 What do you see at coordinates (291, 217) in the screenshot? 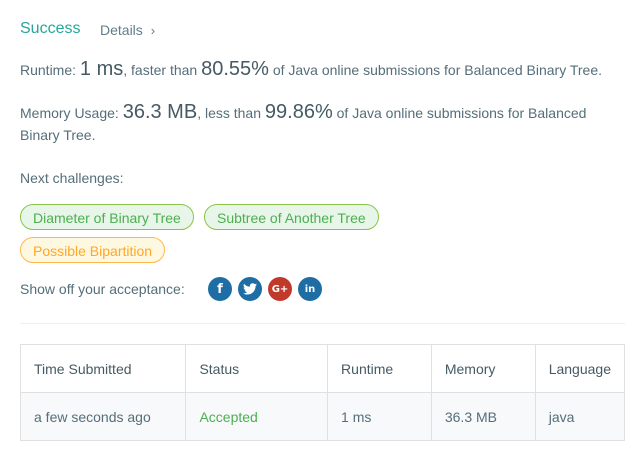
I see `challenge-tag-subtree-of-another-tree: Subtree of Another Tree` at bounding box center [291, 217].